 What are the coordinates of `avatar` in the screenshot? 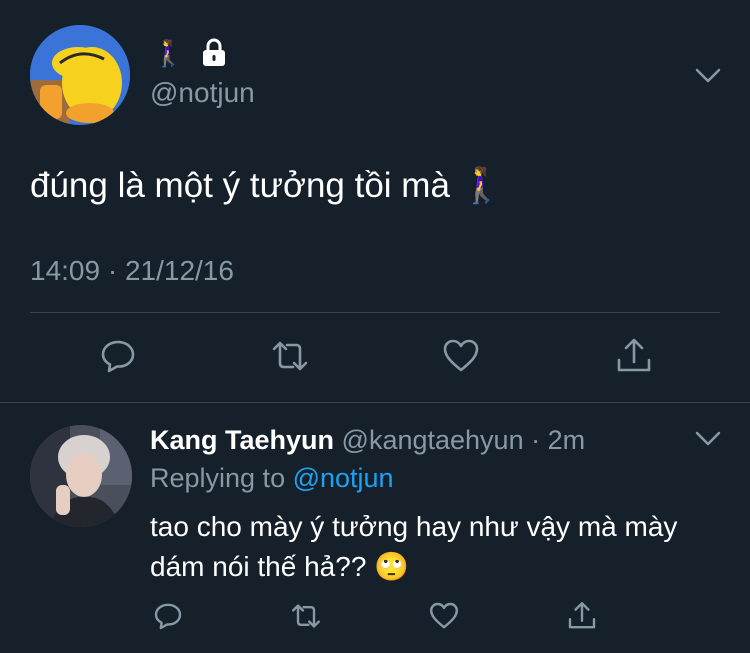 It's located at (80, 75).